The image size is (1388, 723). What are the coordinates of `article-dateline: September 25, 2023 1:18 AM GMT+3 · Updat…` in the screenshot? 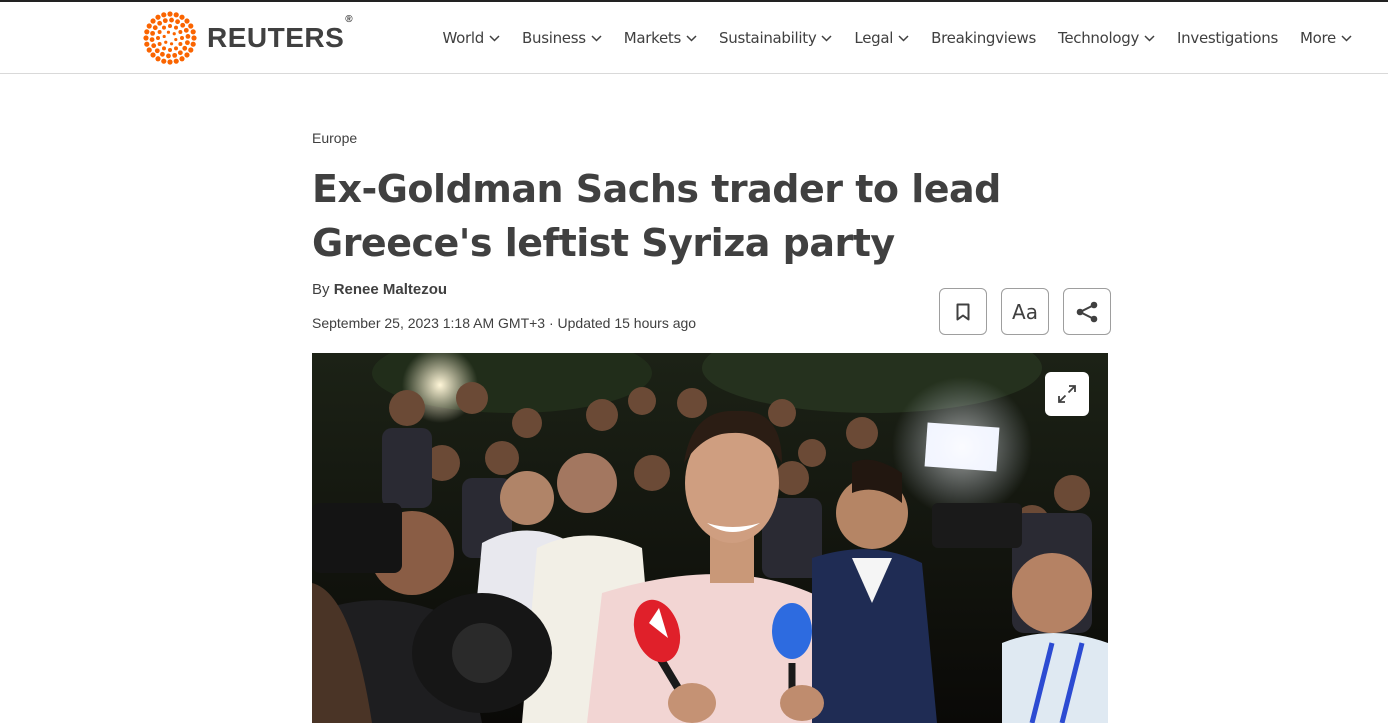 It's located at (504, 323).